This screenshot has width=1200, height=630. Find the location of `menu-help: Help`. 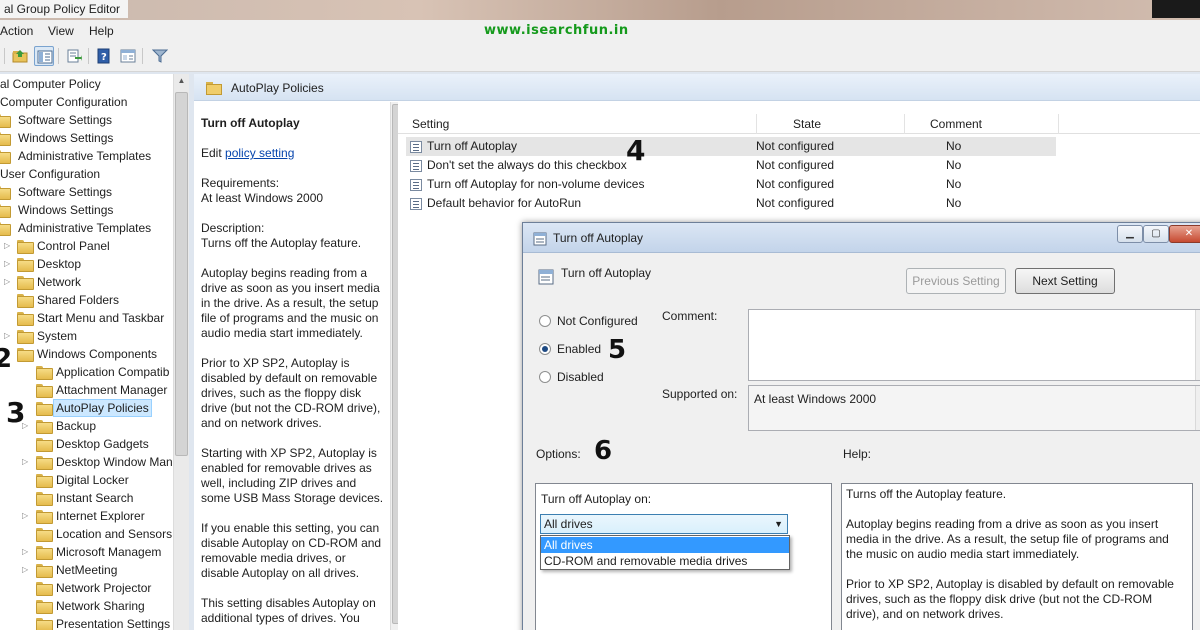

menu-help: Help is located at coordinates (101, 31).